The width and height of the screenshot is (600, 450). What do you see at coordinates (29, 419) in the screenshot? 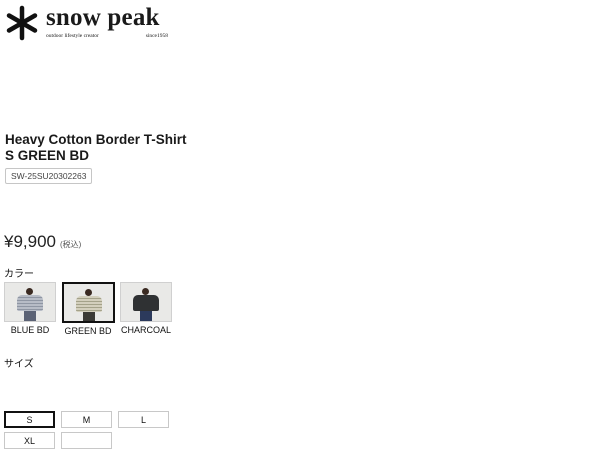
I see `size-option-s: S` at bounding box center [29, 419].